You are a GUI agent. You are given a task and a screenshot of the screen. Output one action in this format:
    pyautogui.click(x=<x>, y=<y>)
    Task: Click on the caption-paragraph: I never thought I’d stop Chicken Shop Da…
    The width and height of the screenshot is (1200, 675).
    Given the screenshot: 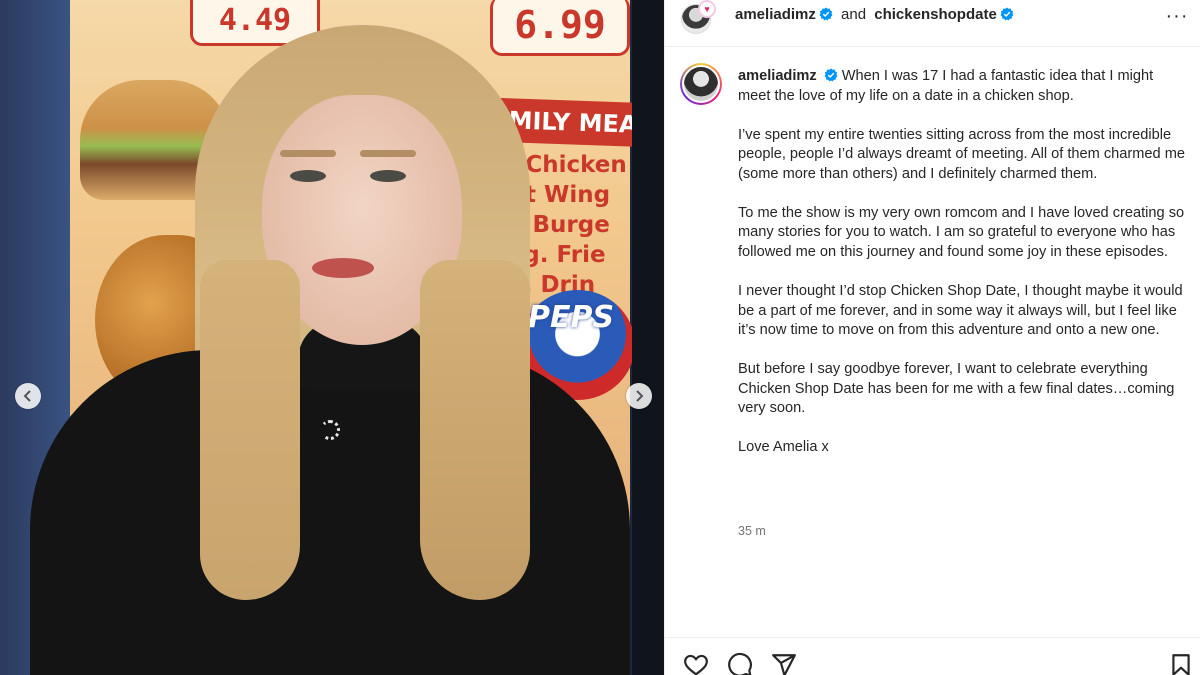 What is the action you would take?
    pyautogui.click(x=960, y=310)
    